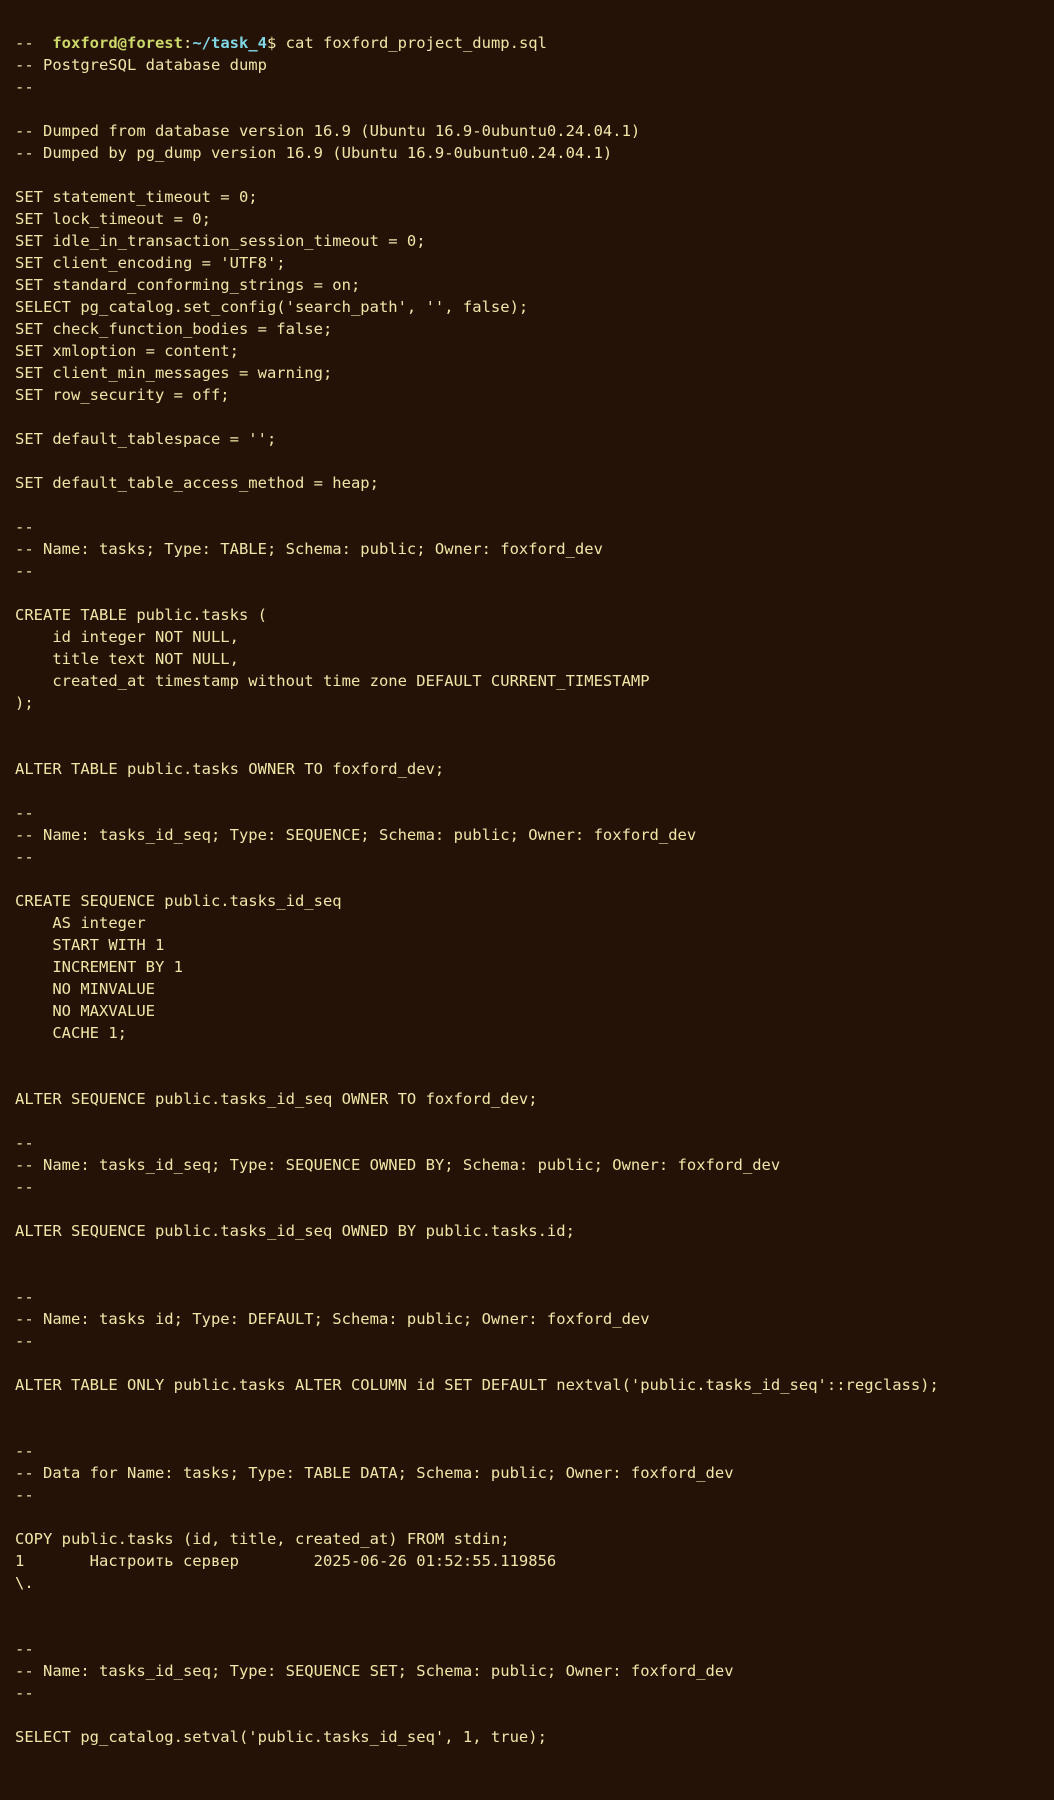 Image resolution: width=1054 pixels, height=1800 pixels. What do you see at coordinates (141, 615) in the screenshot?
I see `output-line: CREATE TABLE public.tasks (` at bounding box center [141, 615].